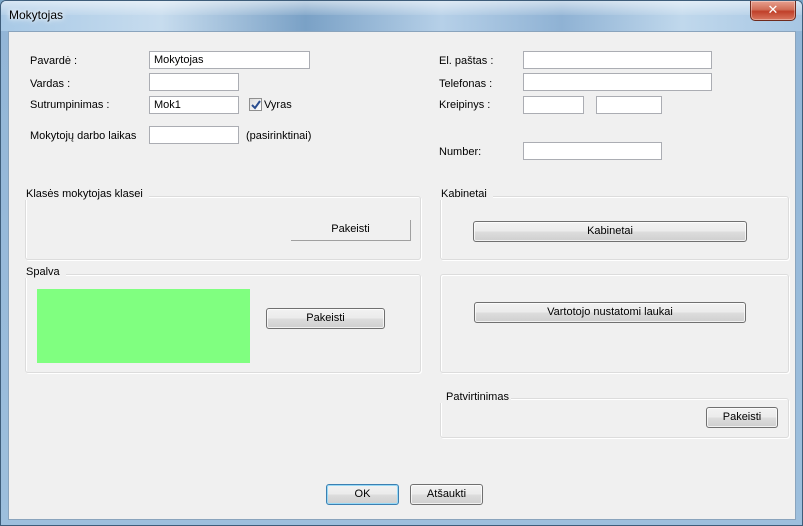 This screenshot has width=803, height=526. What do you see at coordinates (54, 61) in the screenshot?
I see `surname-label: Pavardė :` at bounding box center [54, 61].